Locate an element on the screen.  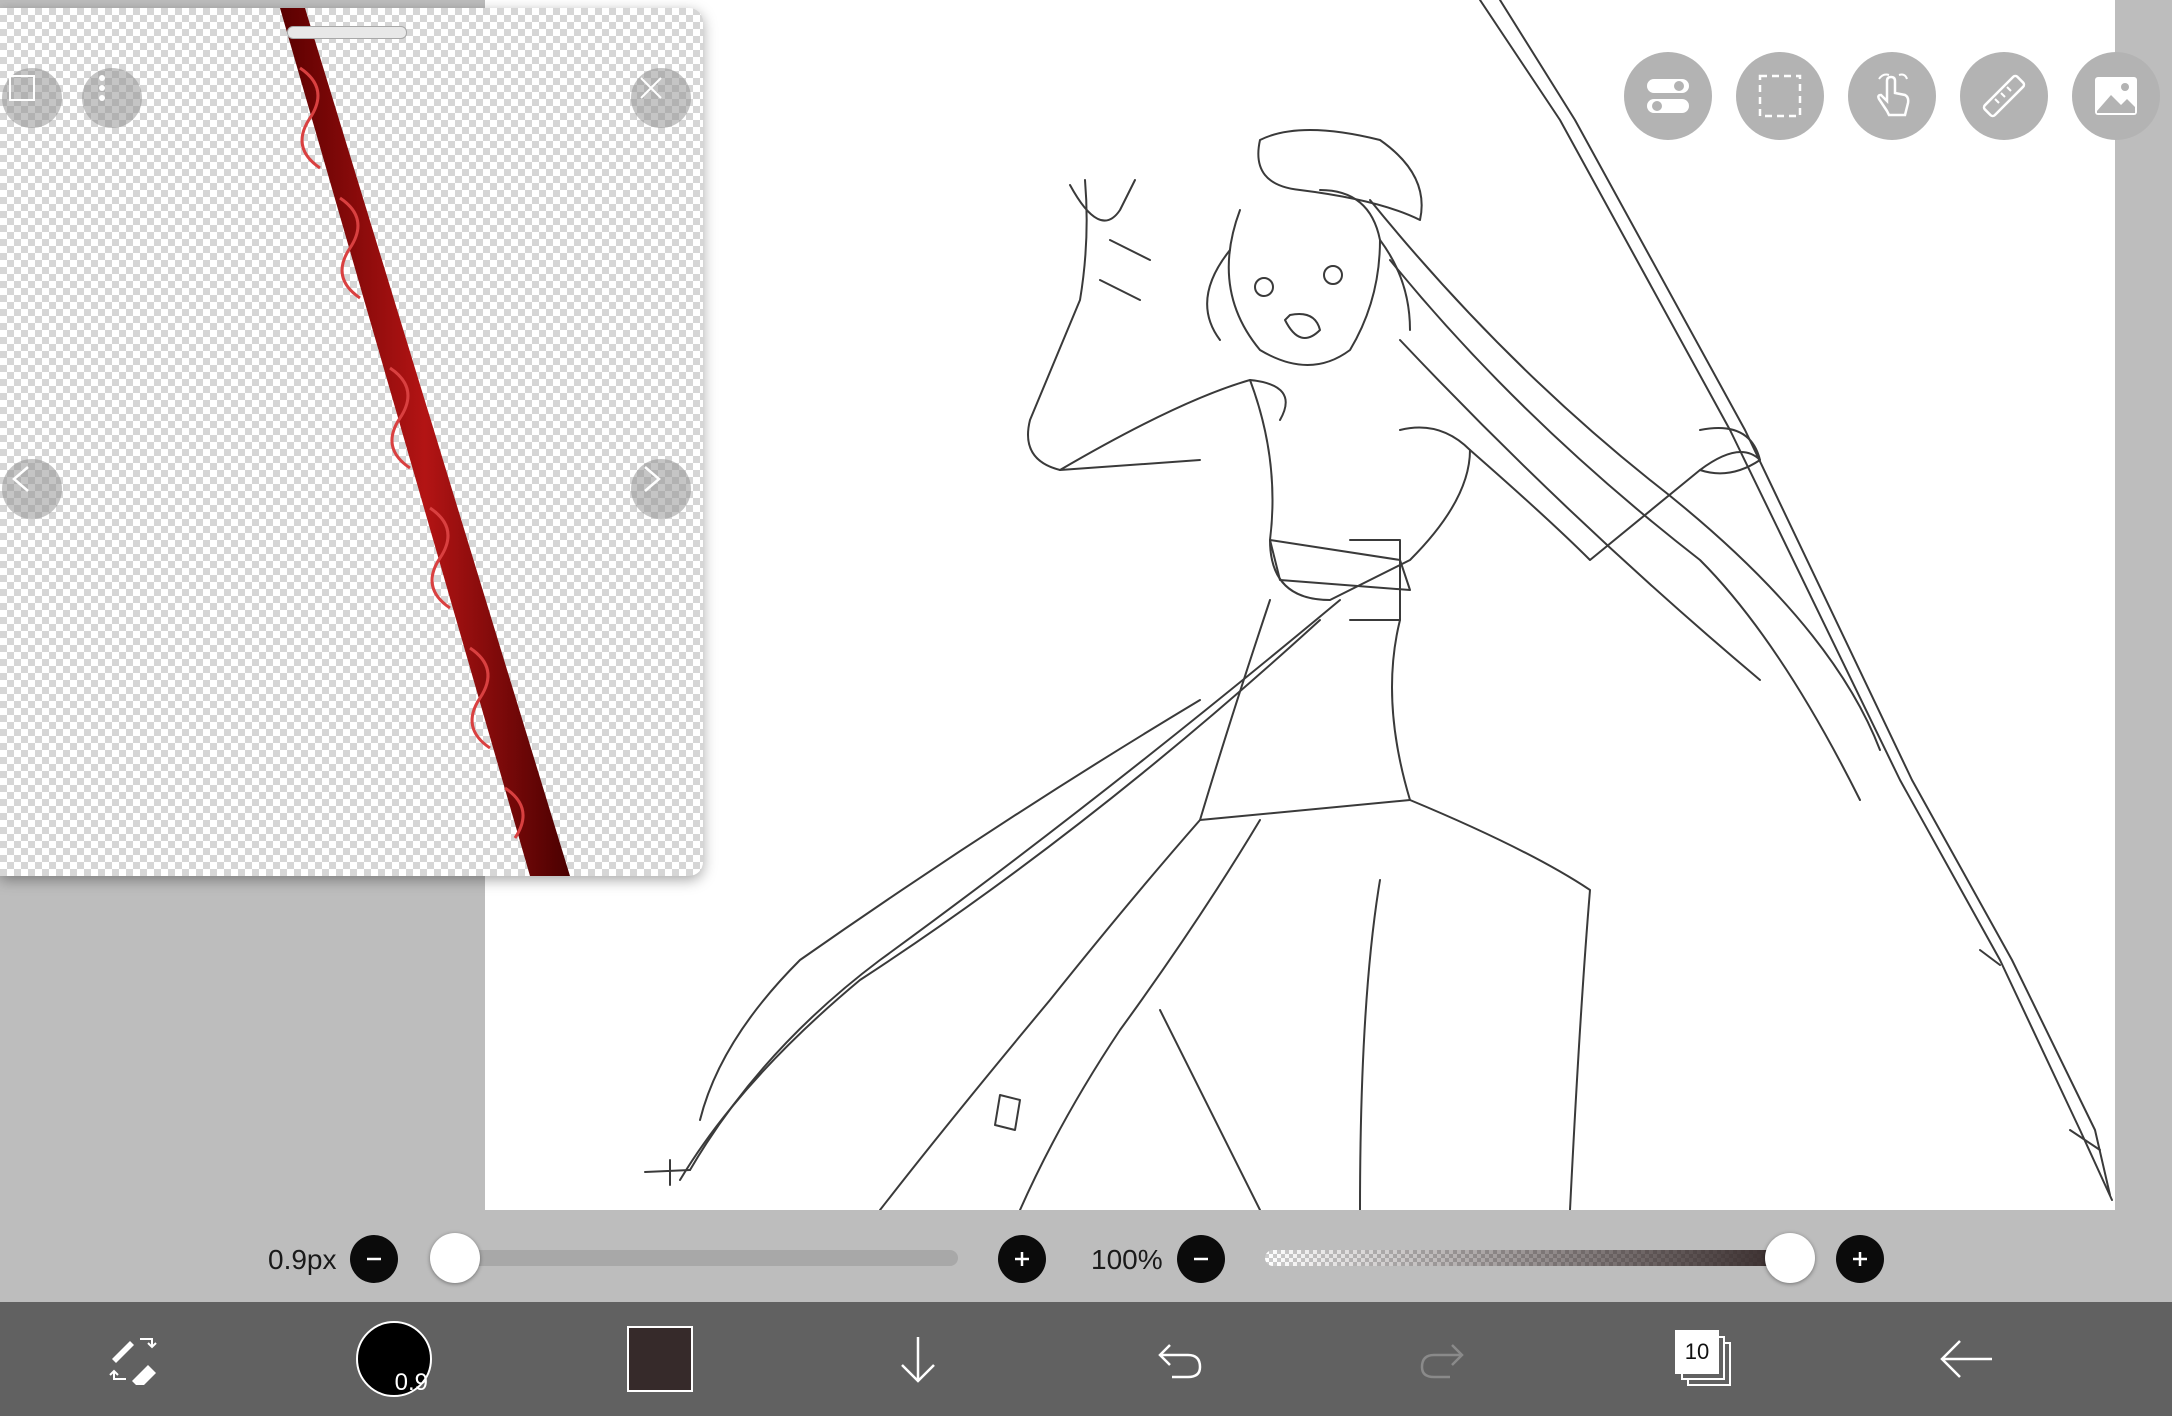
ruler-icon is located at coordinates (2004, 96).